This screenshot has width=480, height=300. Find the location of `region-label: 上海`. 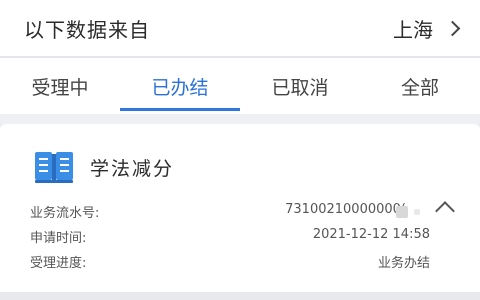

region-label: 上海 is located at coordinates (413, 30).